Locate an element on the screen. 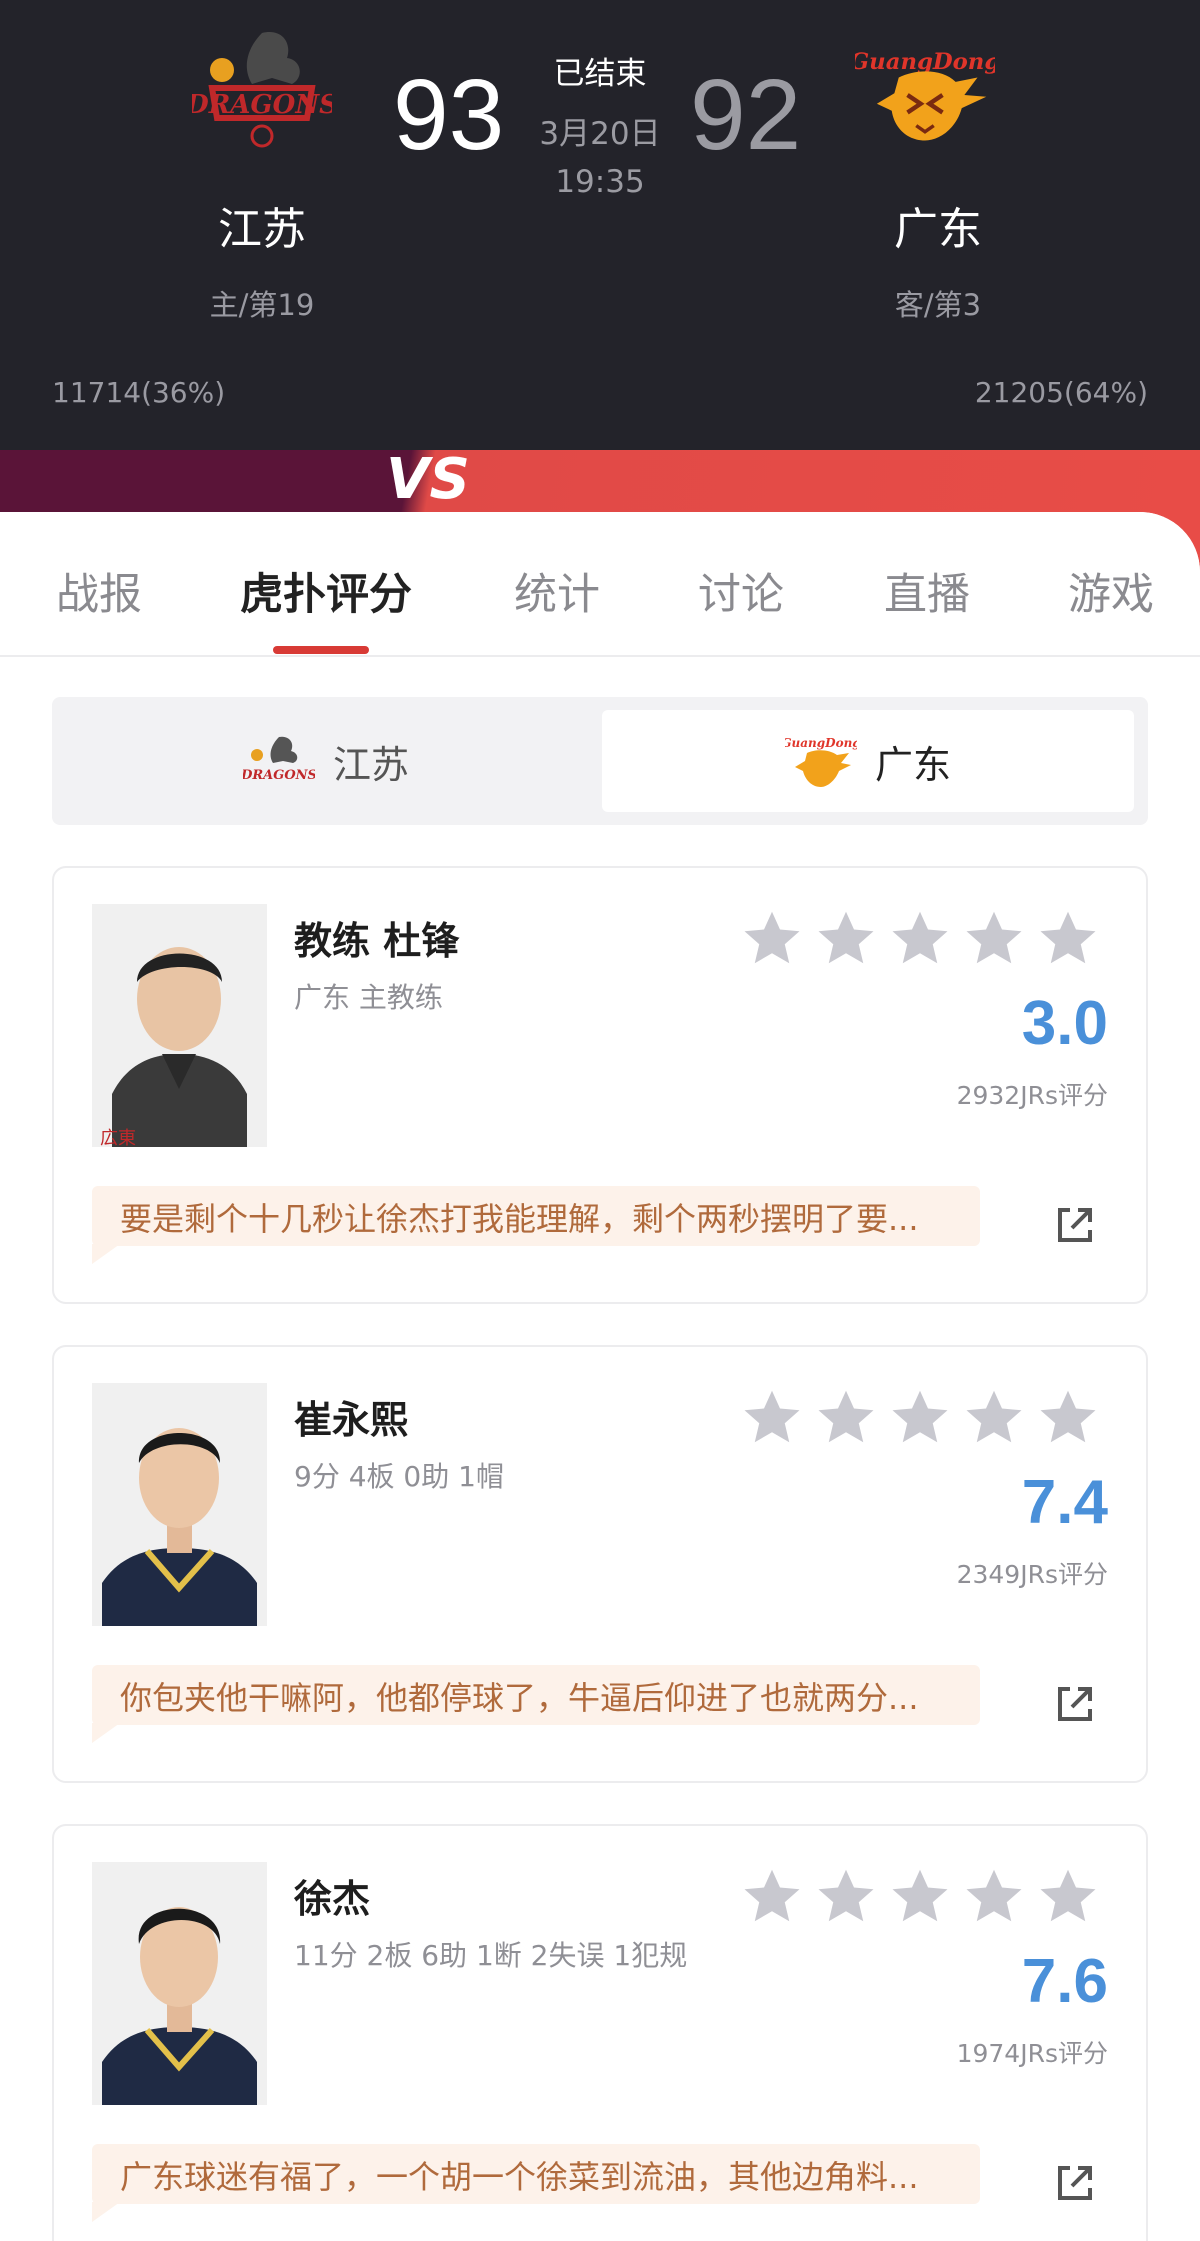 The width and height of the screenshot is (1200, 2241). home-score: 93 is located at coordinates (449, 115).